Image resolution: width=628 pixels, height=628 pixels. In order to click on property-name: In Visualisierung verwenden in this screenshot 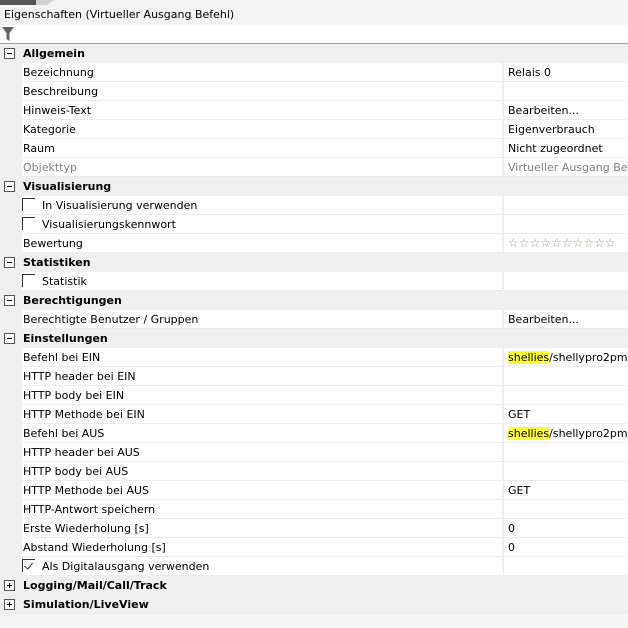, I will do `click(262, 205)`.